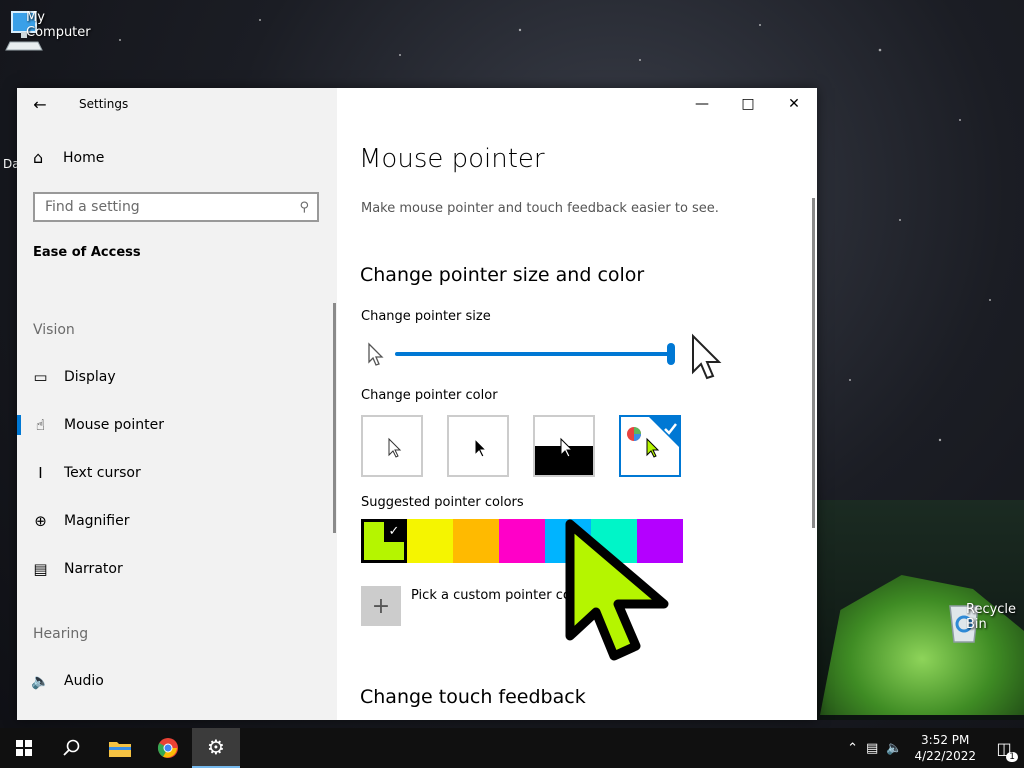 This screenshot has height=768, width=1024. Describe the element at coordinates (502, 275) in the screenshot. I see `section-heading-pointer: Change pointer size and color` at that location.